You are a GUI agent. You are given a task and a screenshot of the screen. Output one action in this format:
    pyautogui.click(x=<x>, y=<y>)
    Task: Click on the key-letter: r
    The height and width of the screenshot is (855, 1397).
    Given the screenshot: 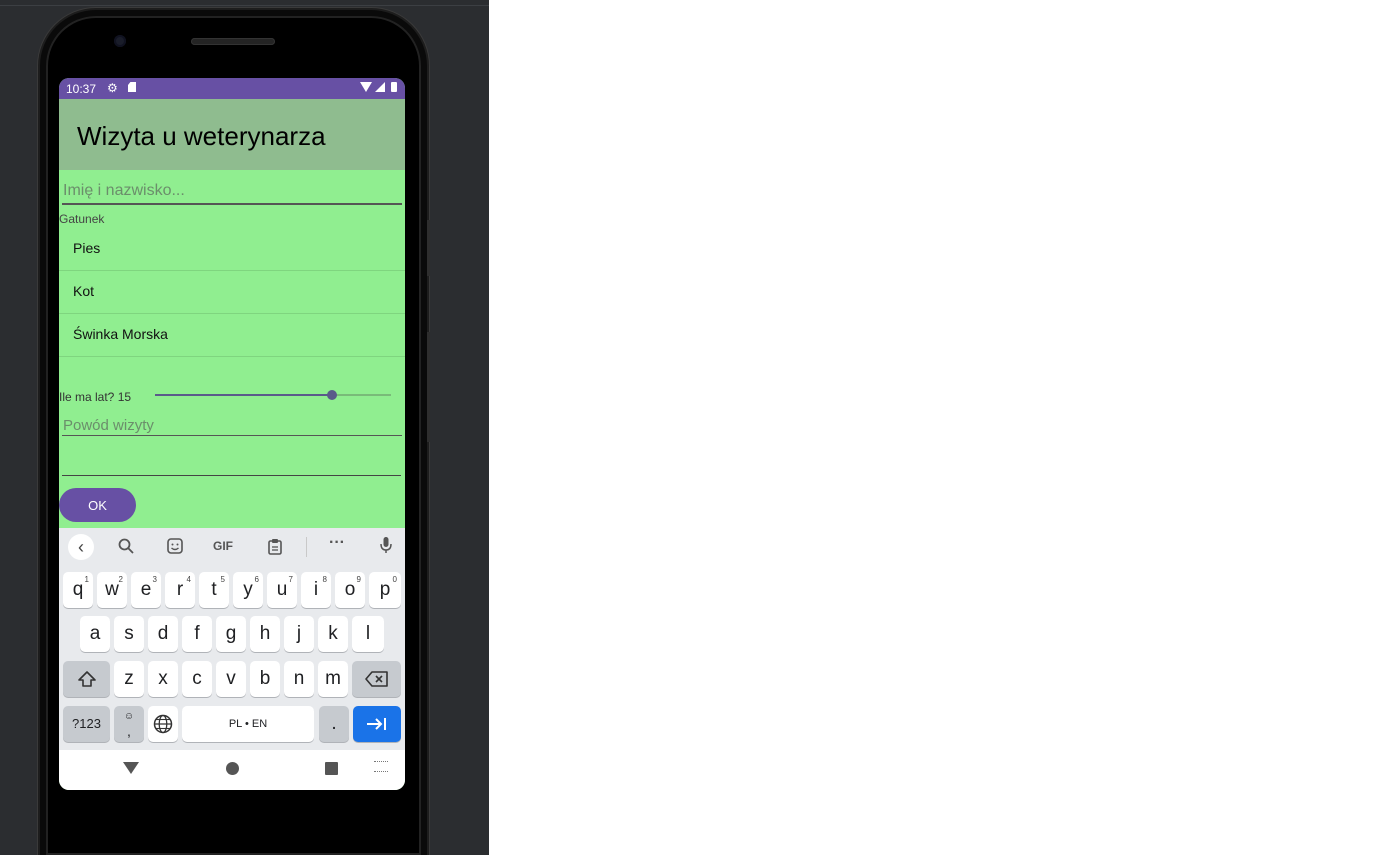 What is the action you would take?
    pyautogui.click(x=180, y=589)
    